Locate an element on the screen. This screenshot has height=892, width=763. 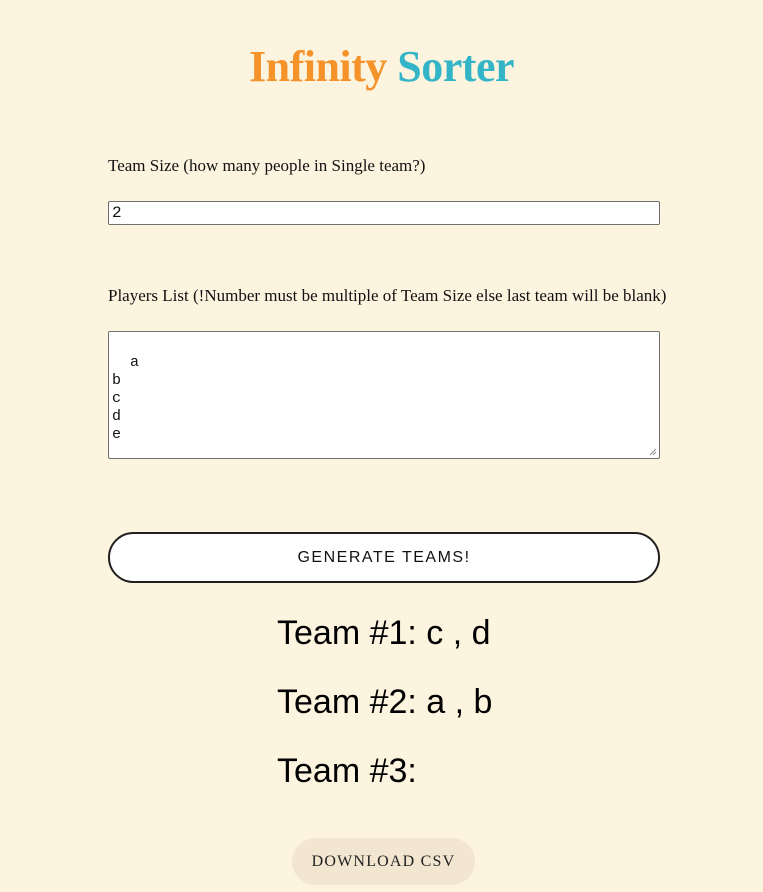
download-csv-button: DOWNLOAD CSV is located at coordinates (383, 861).